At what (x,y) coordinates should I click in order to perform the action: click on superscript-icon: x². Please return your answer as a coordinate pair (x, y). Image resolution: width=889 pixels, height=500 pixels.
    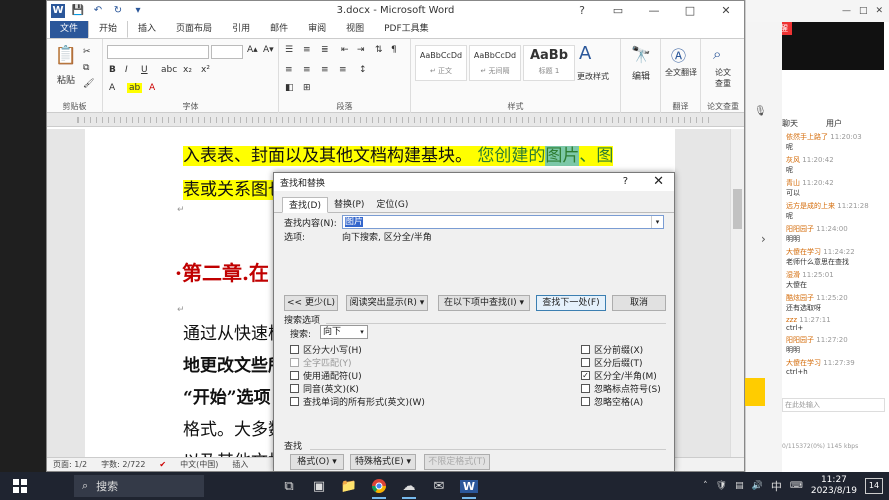
    Looking at the image, I should click on (205, 70).